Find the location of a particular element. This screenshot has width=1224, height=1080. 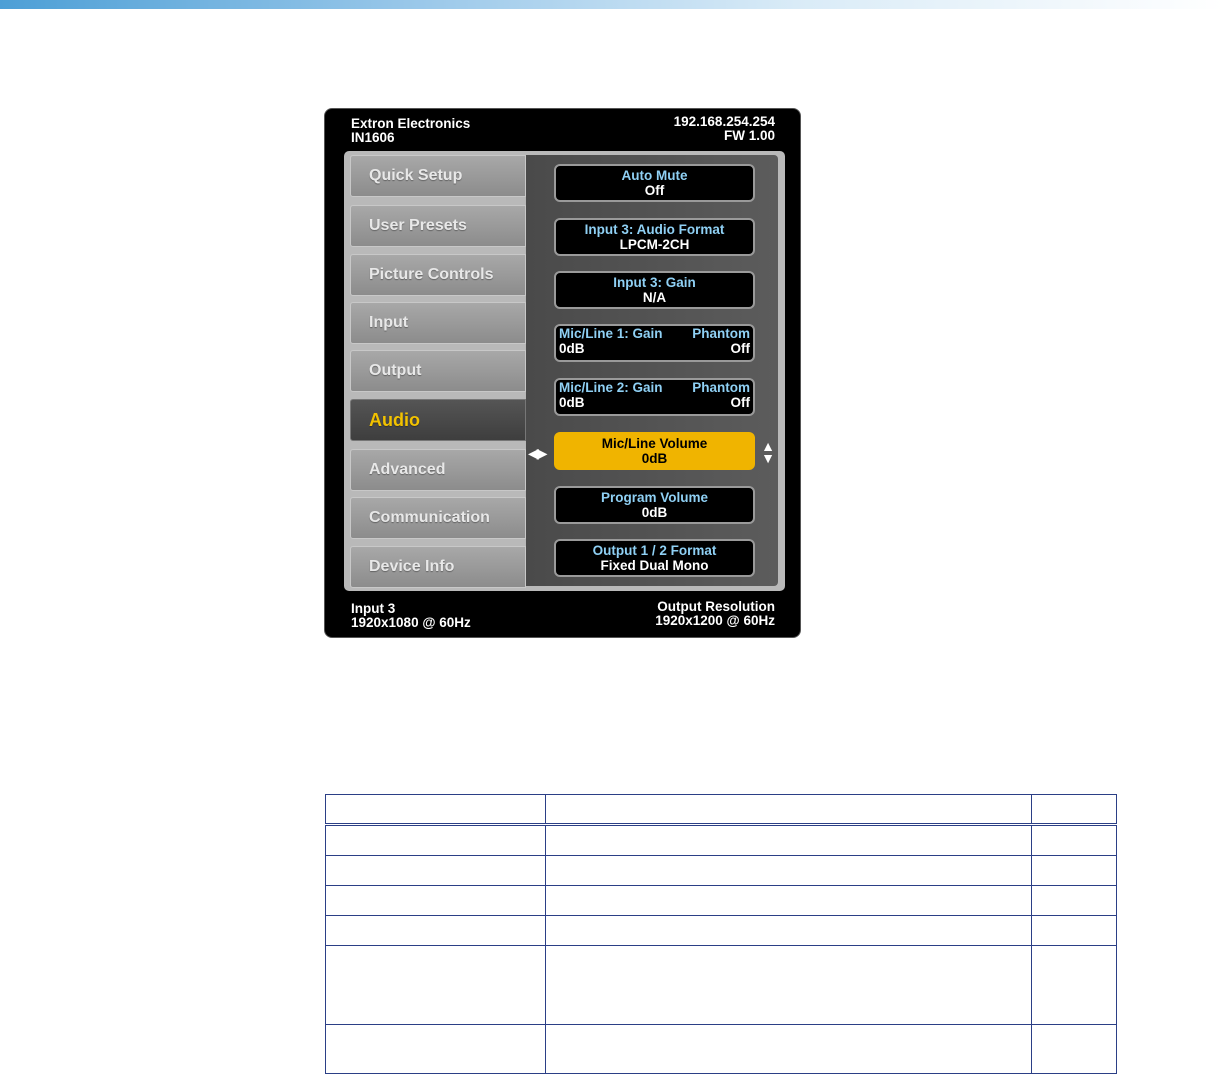

device-header: Extron Electronics IN1606 is located at coordinates (410, 131).